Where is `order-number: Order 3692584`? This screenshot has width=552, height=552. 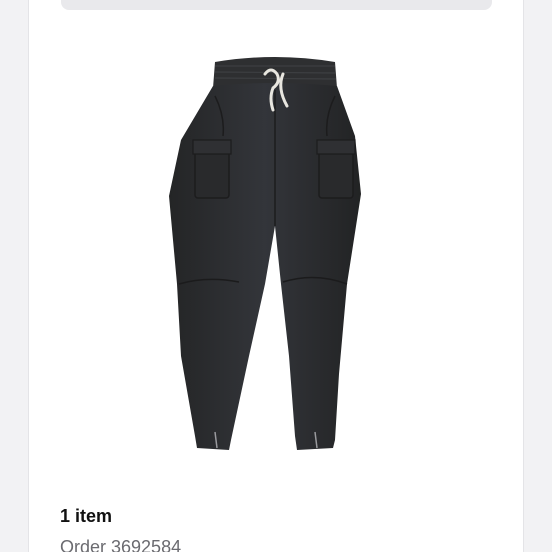 order-number: Order 3692584 is located at coordinates (121, 544).